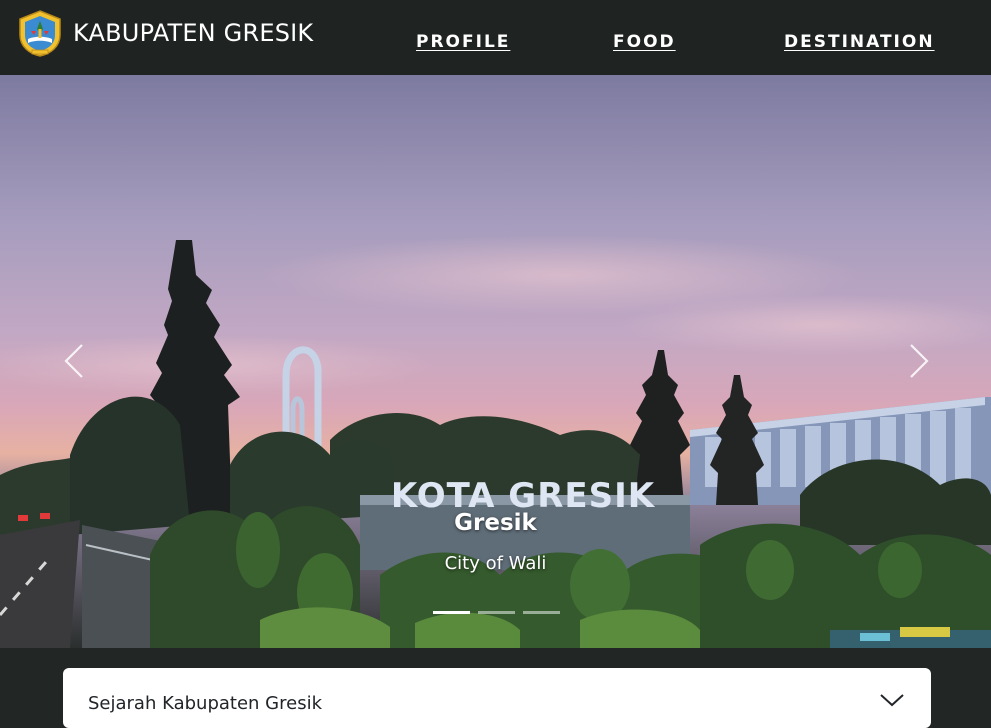 Image resolution: width=991 pixels, height=728 pixels. I want to click on carousel-indicators, so click(496, 612).